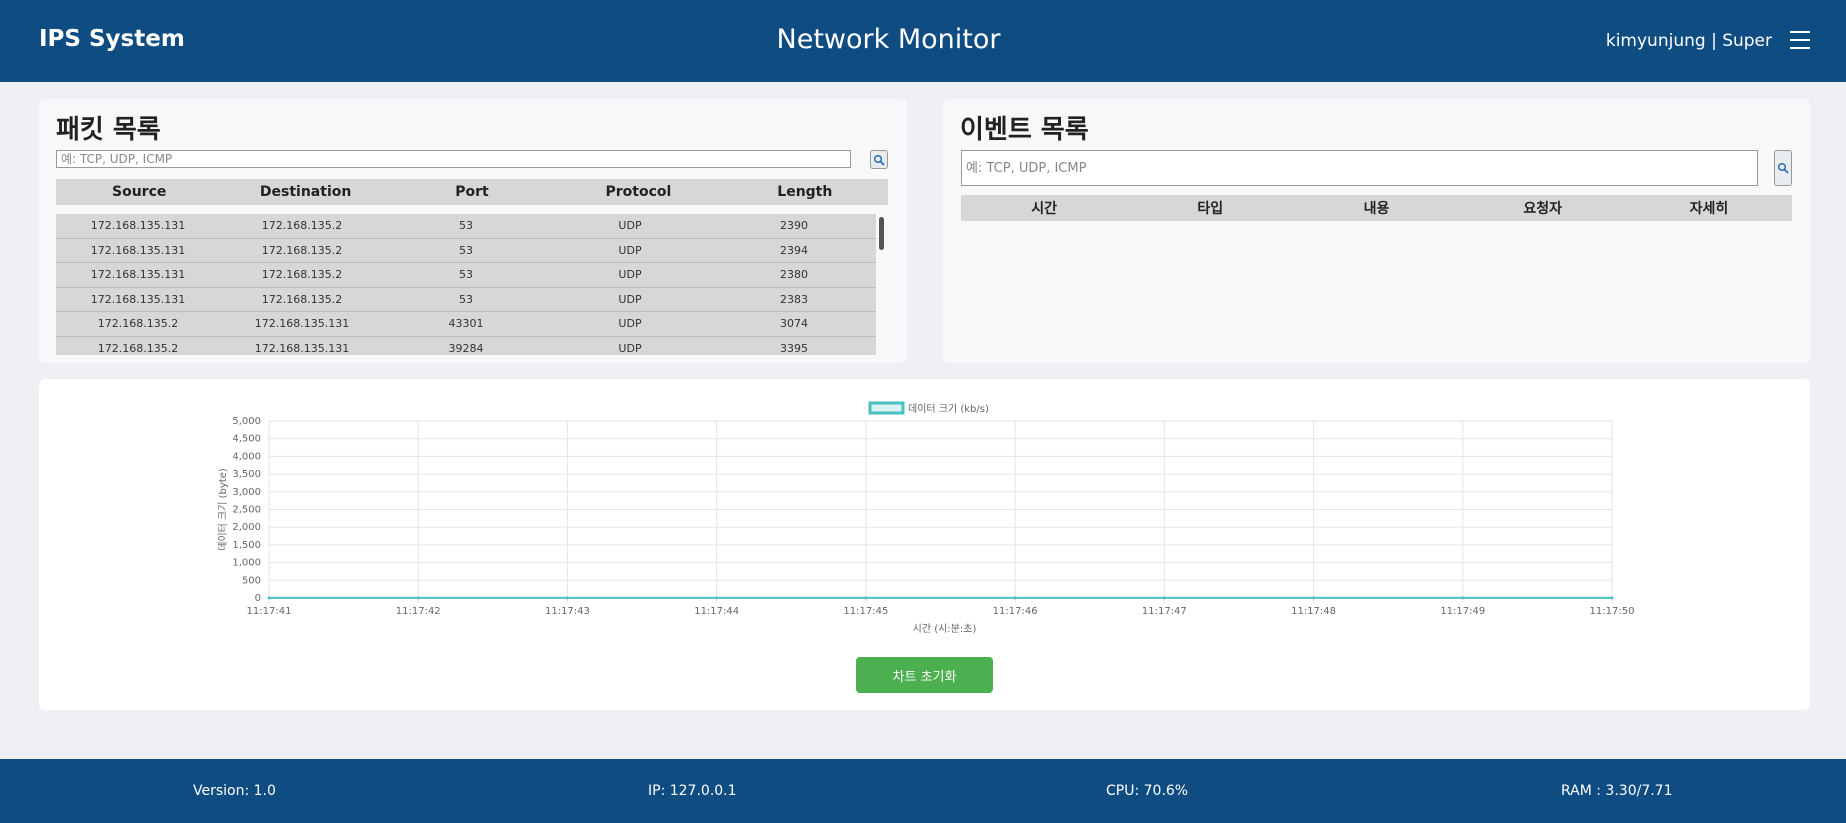 The image size is (1846, 823). What do you see at coordinates (1462, 611) in the screenshot?
I see `x-tick-label: 11:17:49` at bounding box center [1462, 611].